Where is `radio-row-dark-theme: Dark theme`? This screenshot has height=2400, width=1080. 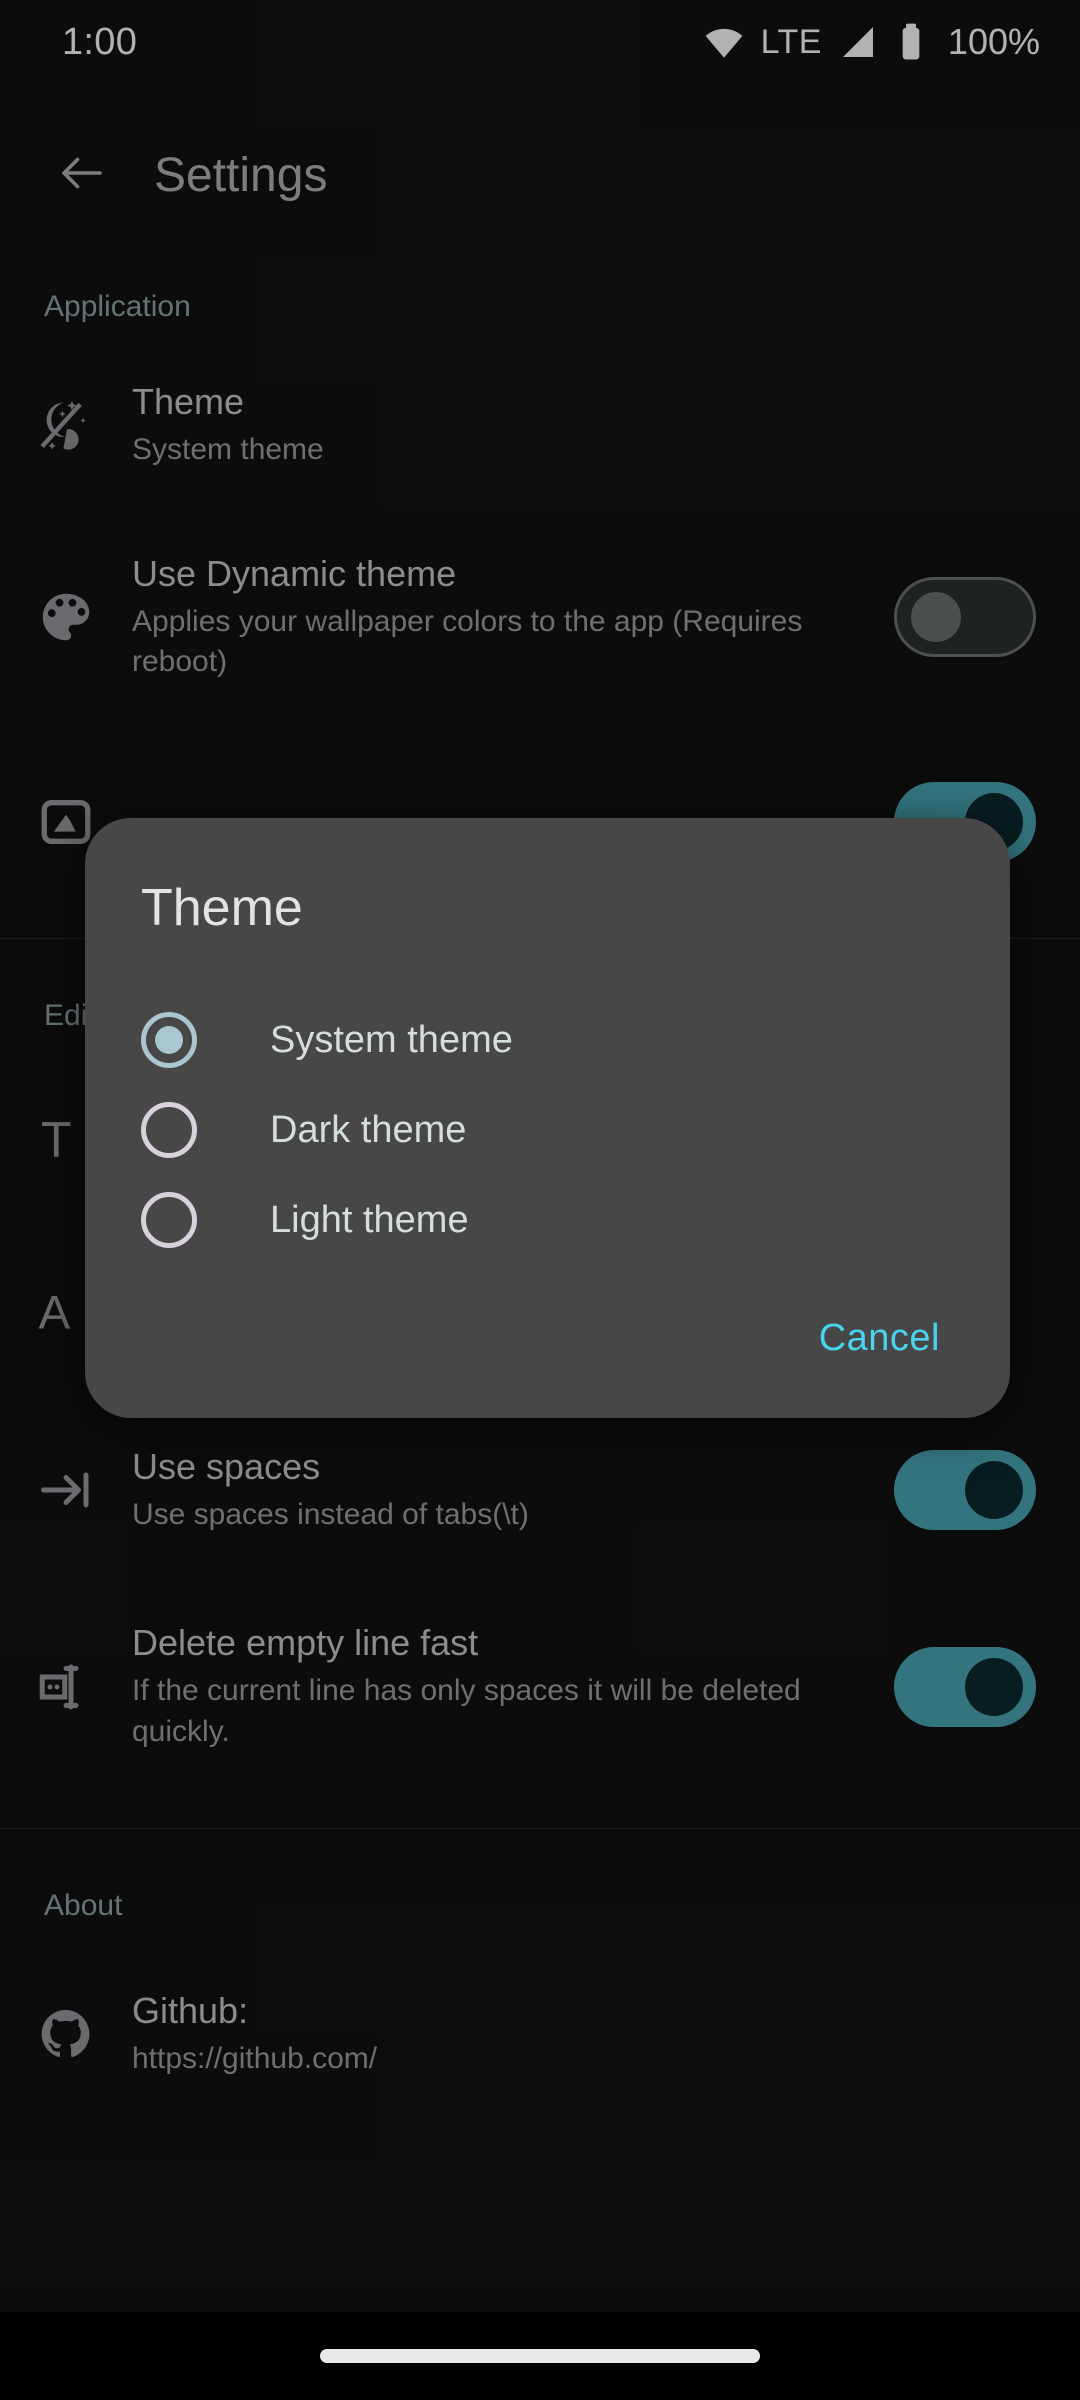 radio-row-dark-theme: Dark theme is located at coordinates (547, 1130).